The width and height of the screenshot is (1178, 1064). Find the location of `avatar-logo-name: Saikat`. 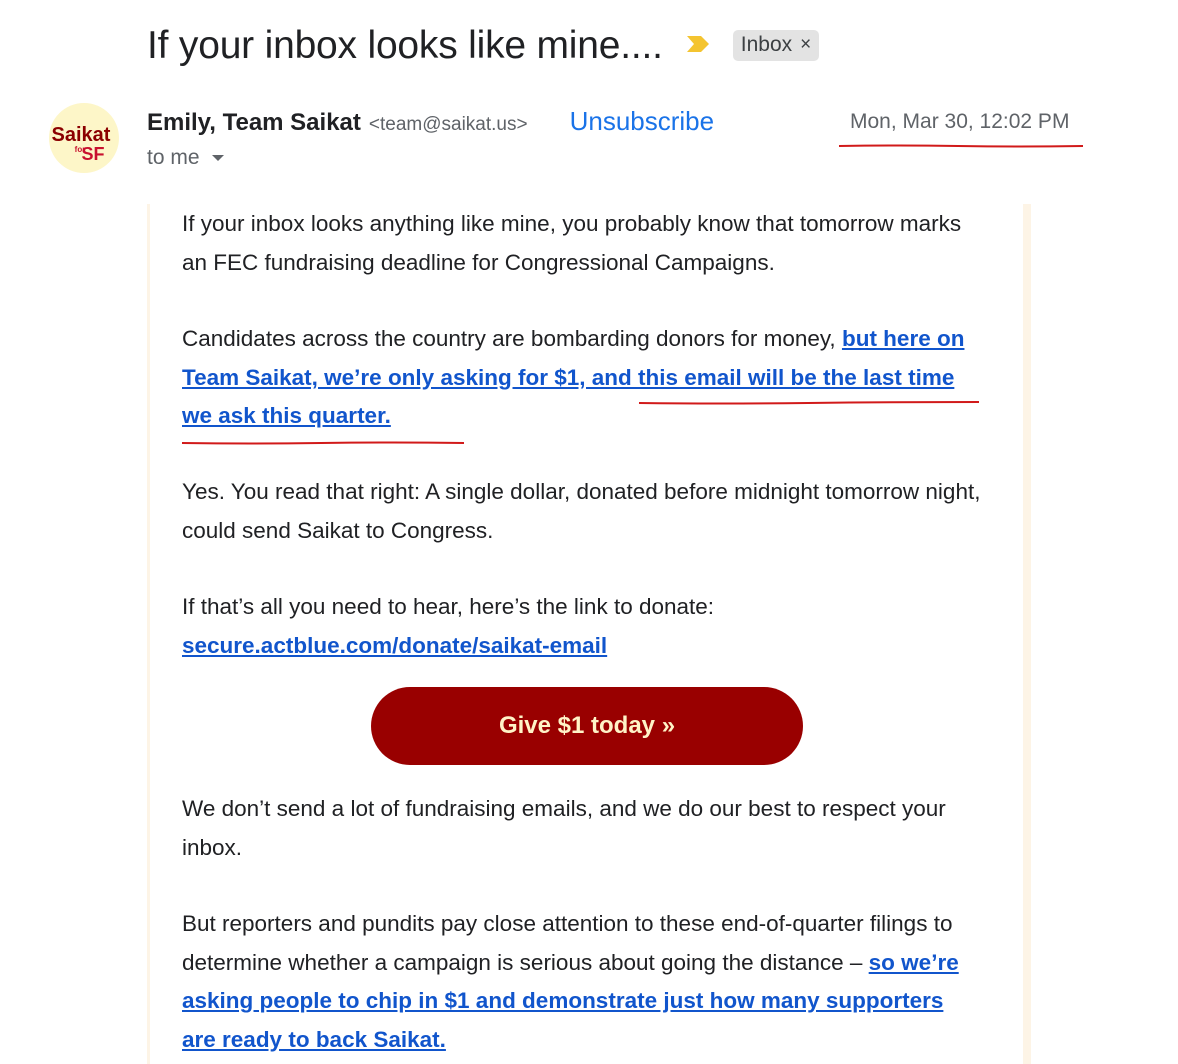

avatar-logo-name: Saikat is located at coordinates (81, 135).